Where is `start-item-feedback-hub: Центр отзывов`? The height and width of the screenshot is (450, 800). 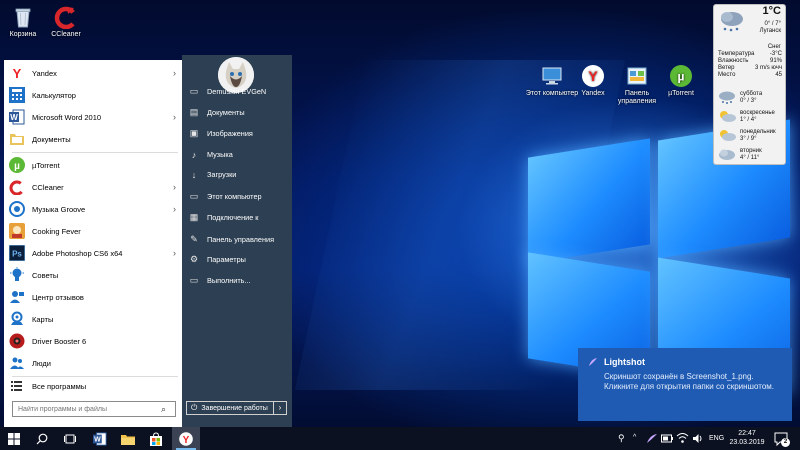 start-item-feedback-hub: Центр отзывов is located at coordinates (93, 297).